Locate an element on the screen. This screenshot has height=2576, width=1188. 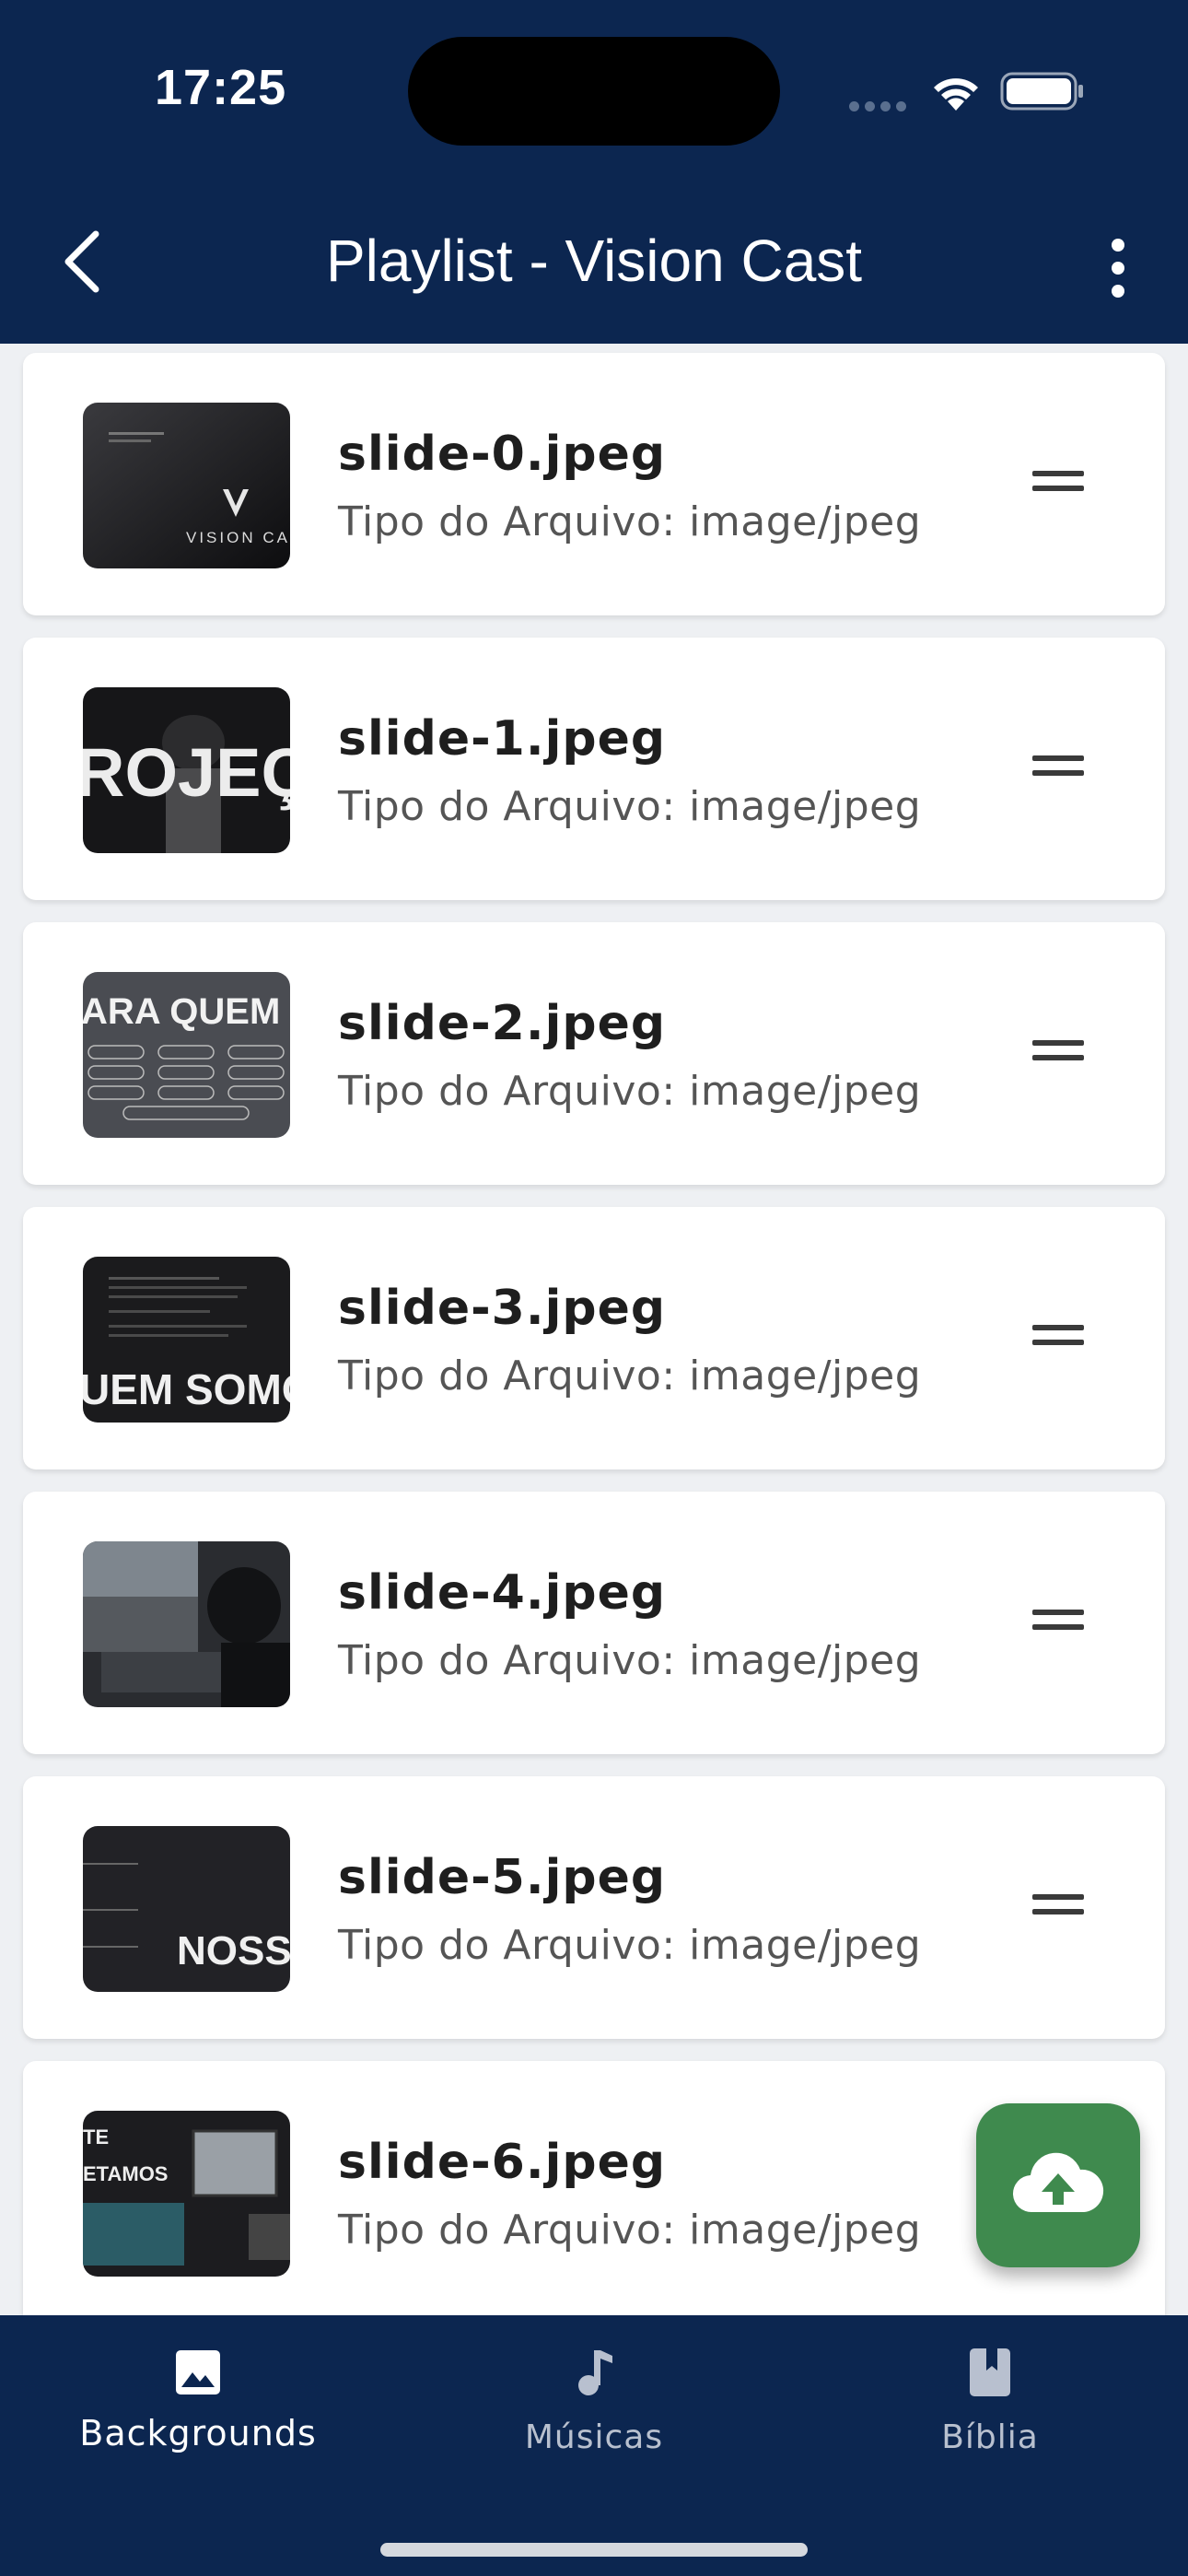
file-thumbnail: NOSSO DI is located at coordinates (186, 1909).